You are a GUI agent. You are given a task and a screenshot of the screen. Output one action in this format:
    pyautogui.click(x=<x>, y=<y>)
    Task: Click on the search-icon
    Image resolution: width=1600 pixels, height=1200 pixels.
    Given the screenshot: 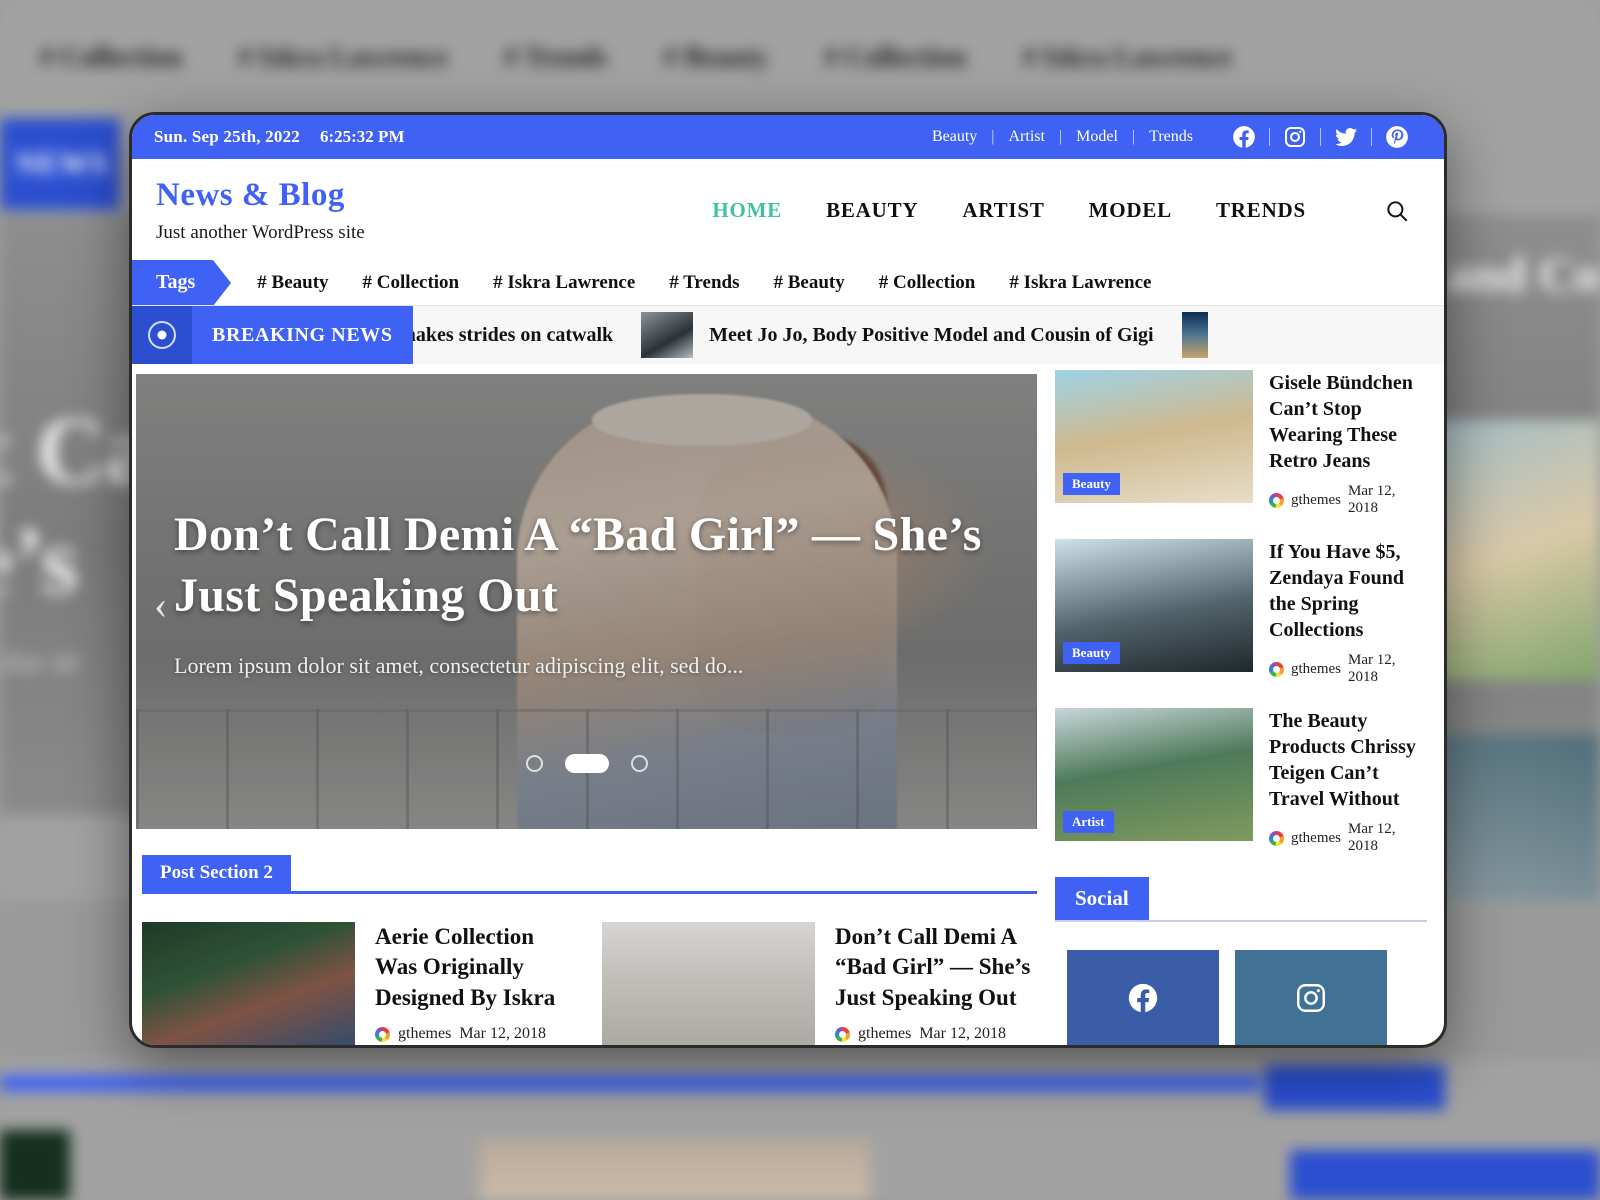 What is the action you would take?
    pyautogui.click(x=1397, y=211)
    